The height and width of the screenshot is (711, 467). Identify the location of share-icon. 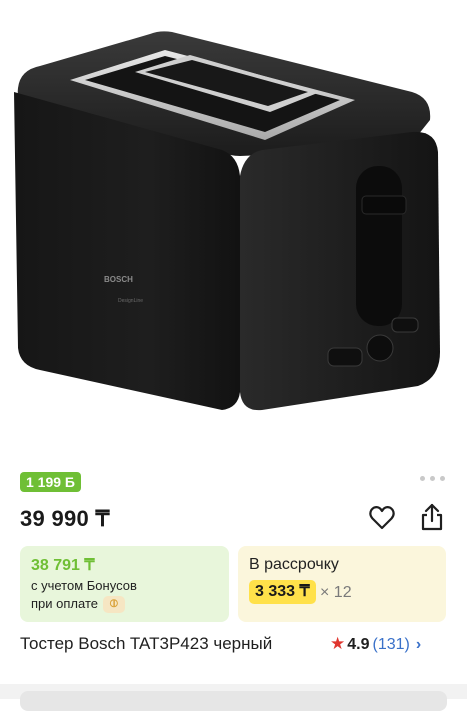
(432, 517).